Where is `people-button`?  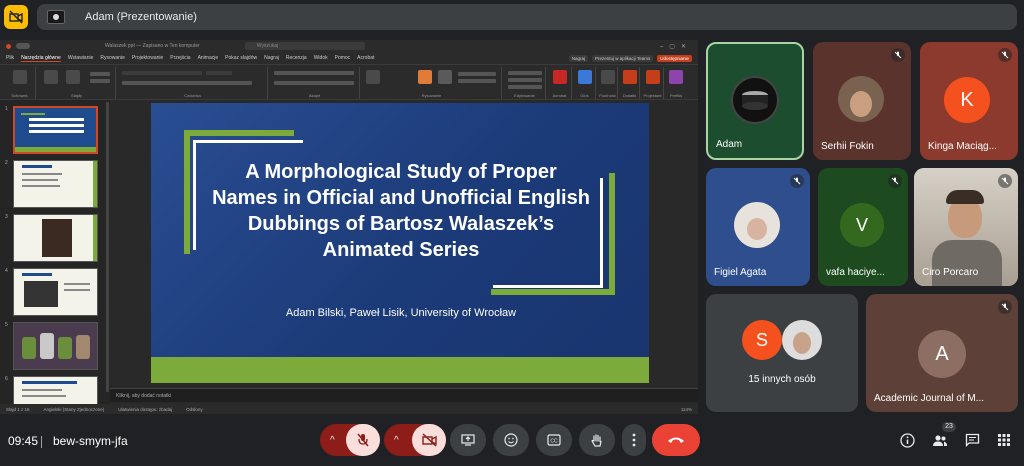 people-button is located at coordinates (940, 440).